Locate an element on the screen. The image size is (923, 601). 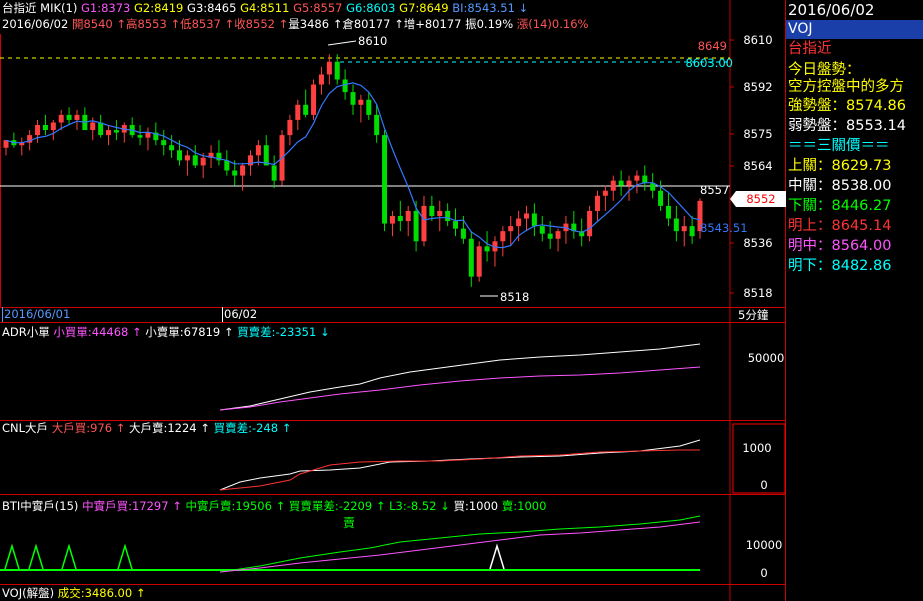
header-indicator-line-seg-7: G7:8649 is located at coordinates (425, 8).